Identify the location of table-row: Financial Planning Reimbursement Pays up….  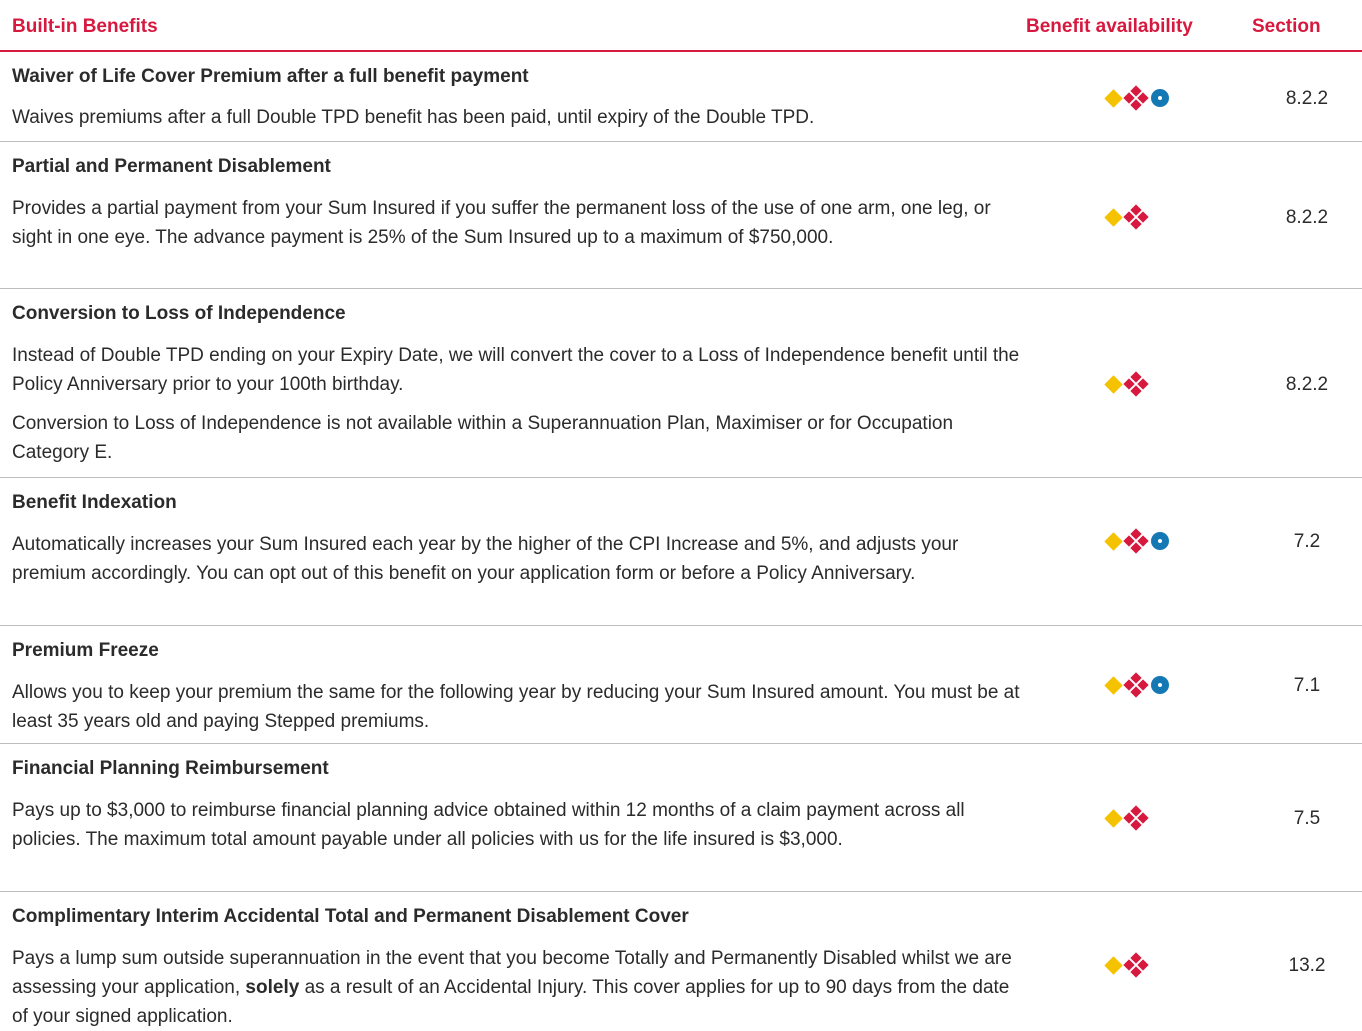
(681, 818).